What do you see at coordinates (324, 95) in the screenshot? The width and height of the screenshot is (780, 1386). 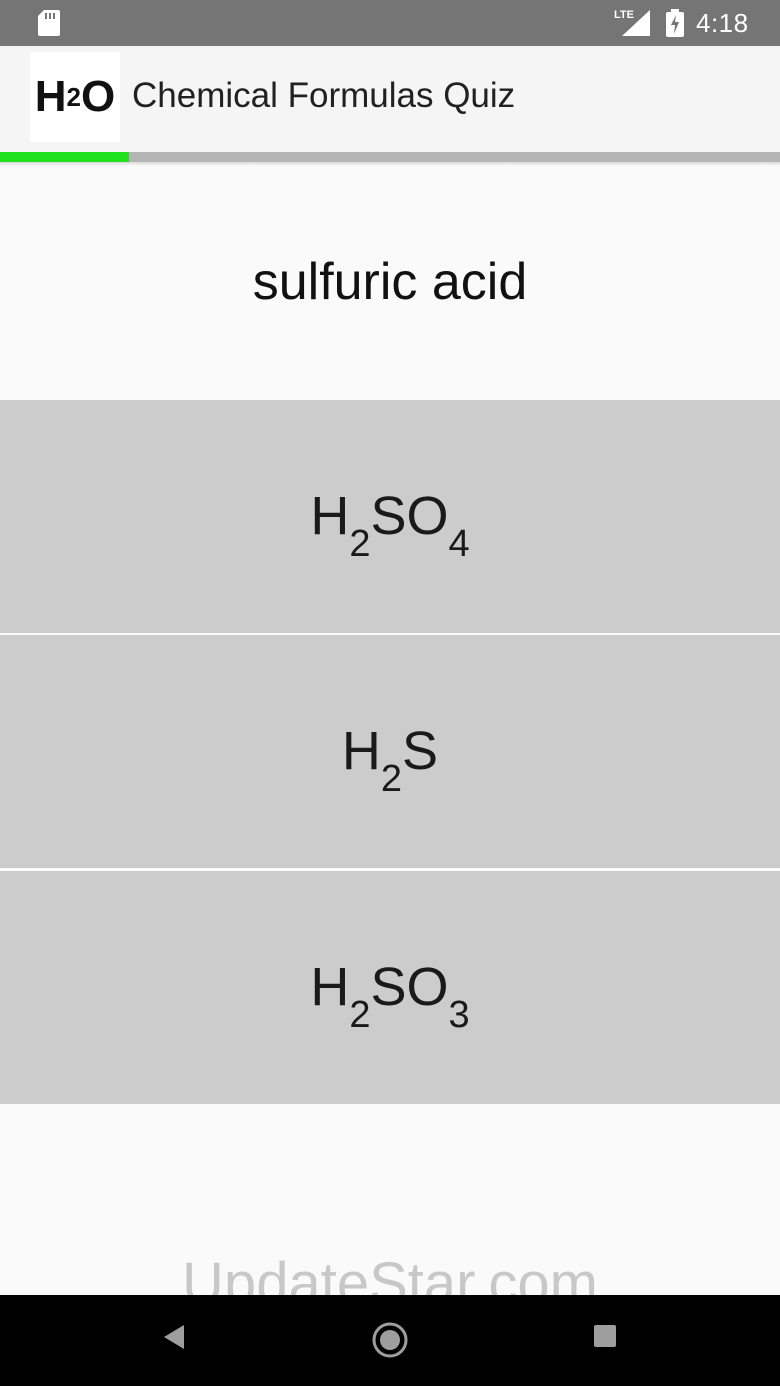 I see `app-title: Chemical Formulas Quiz` at bounding box center [324, 95].